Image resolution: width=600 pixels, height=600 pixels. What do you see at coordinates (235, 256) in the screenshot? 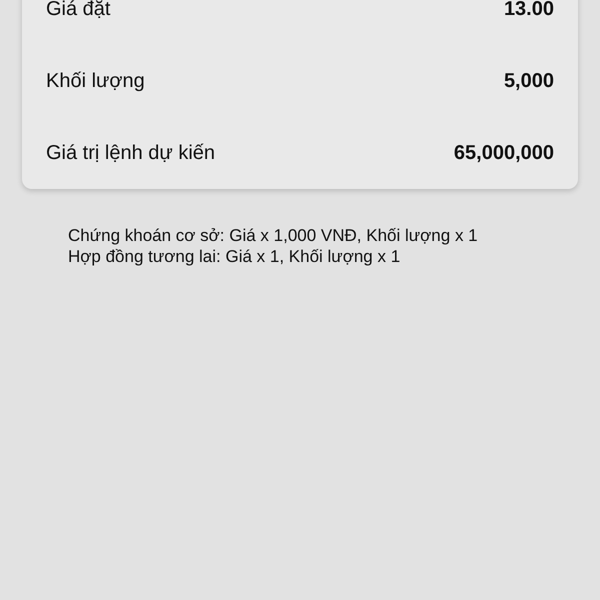
I see `note-text: Hợp đồng tương lai: Giá x 1, Khối lượng x 1` at bounding box center [235, 256].